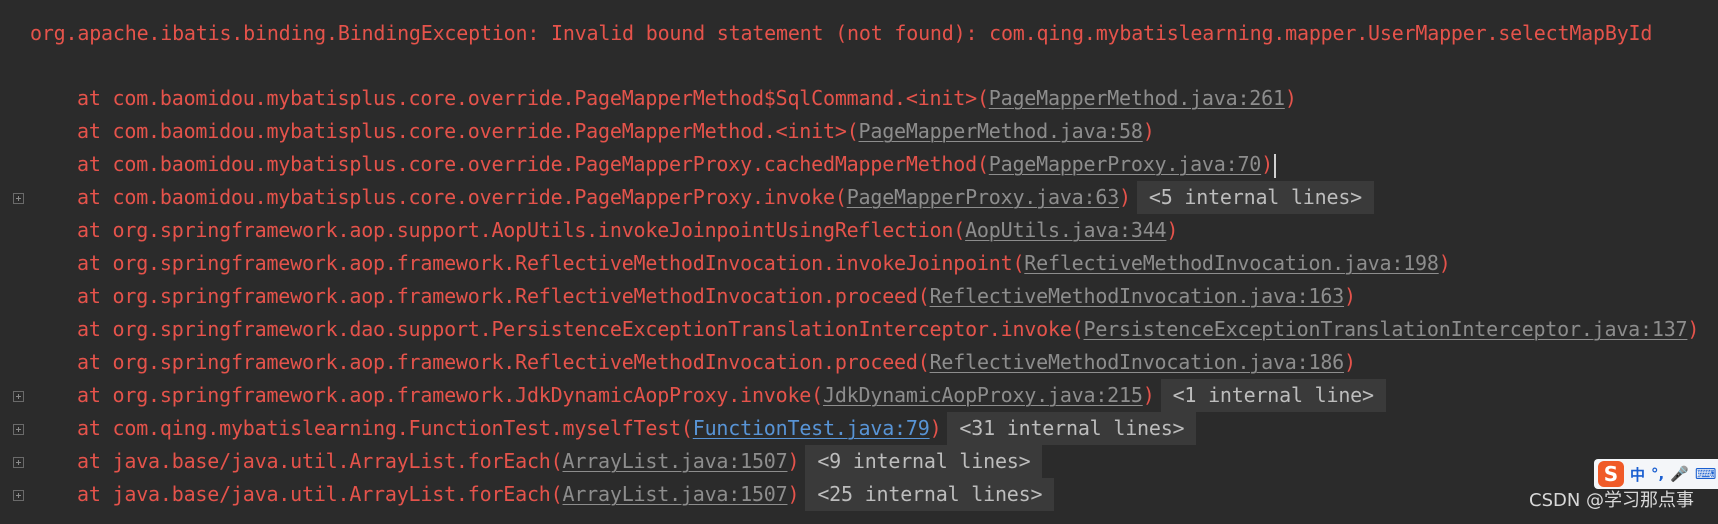 The height and width of the screenshot is (524, 1718). I want to click on source-link: ReflectiveMethodInvocation.java:163, so click(1137, 296).